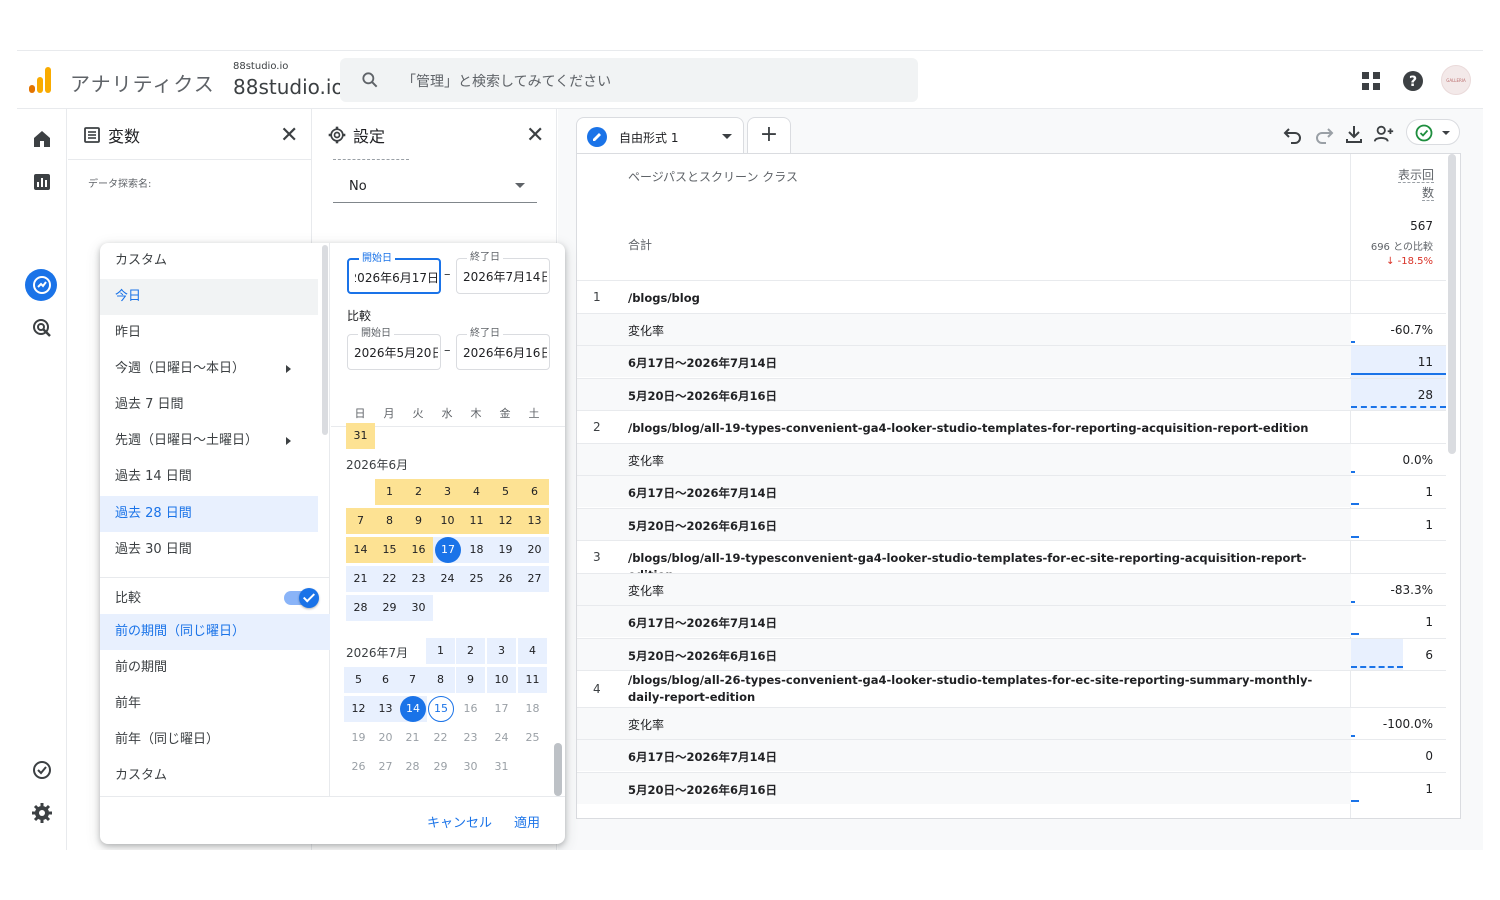 Image resolution: width=1500 pixels, height=900 pixels. Describe the element at coordinates (459, 821) in the screenshot. I see `cancel-button: キャンセル` at that location.